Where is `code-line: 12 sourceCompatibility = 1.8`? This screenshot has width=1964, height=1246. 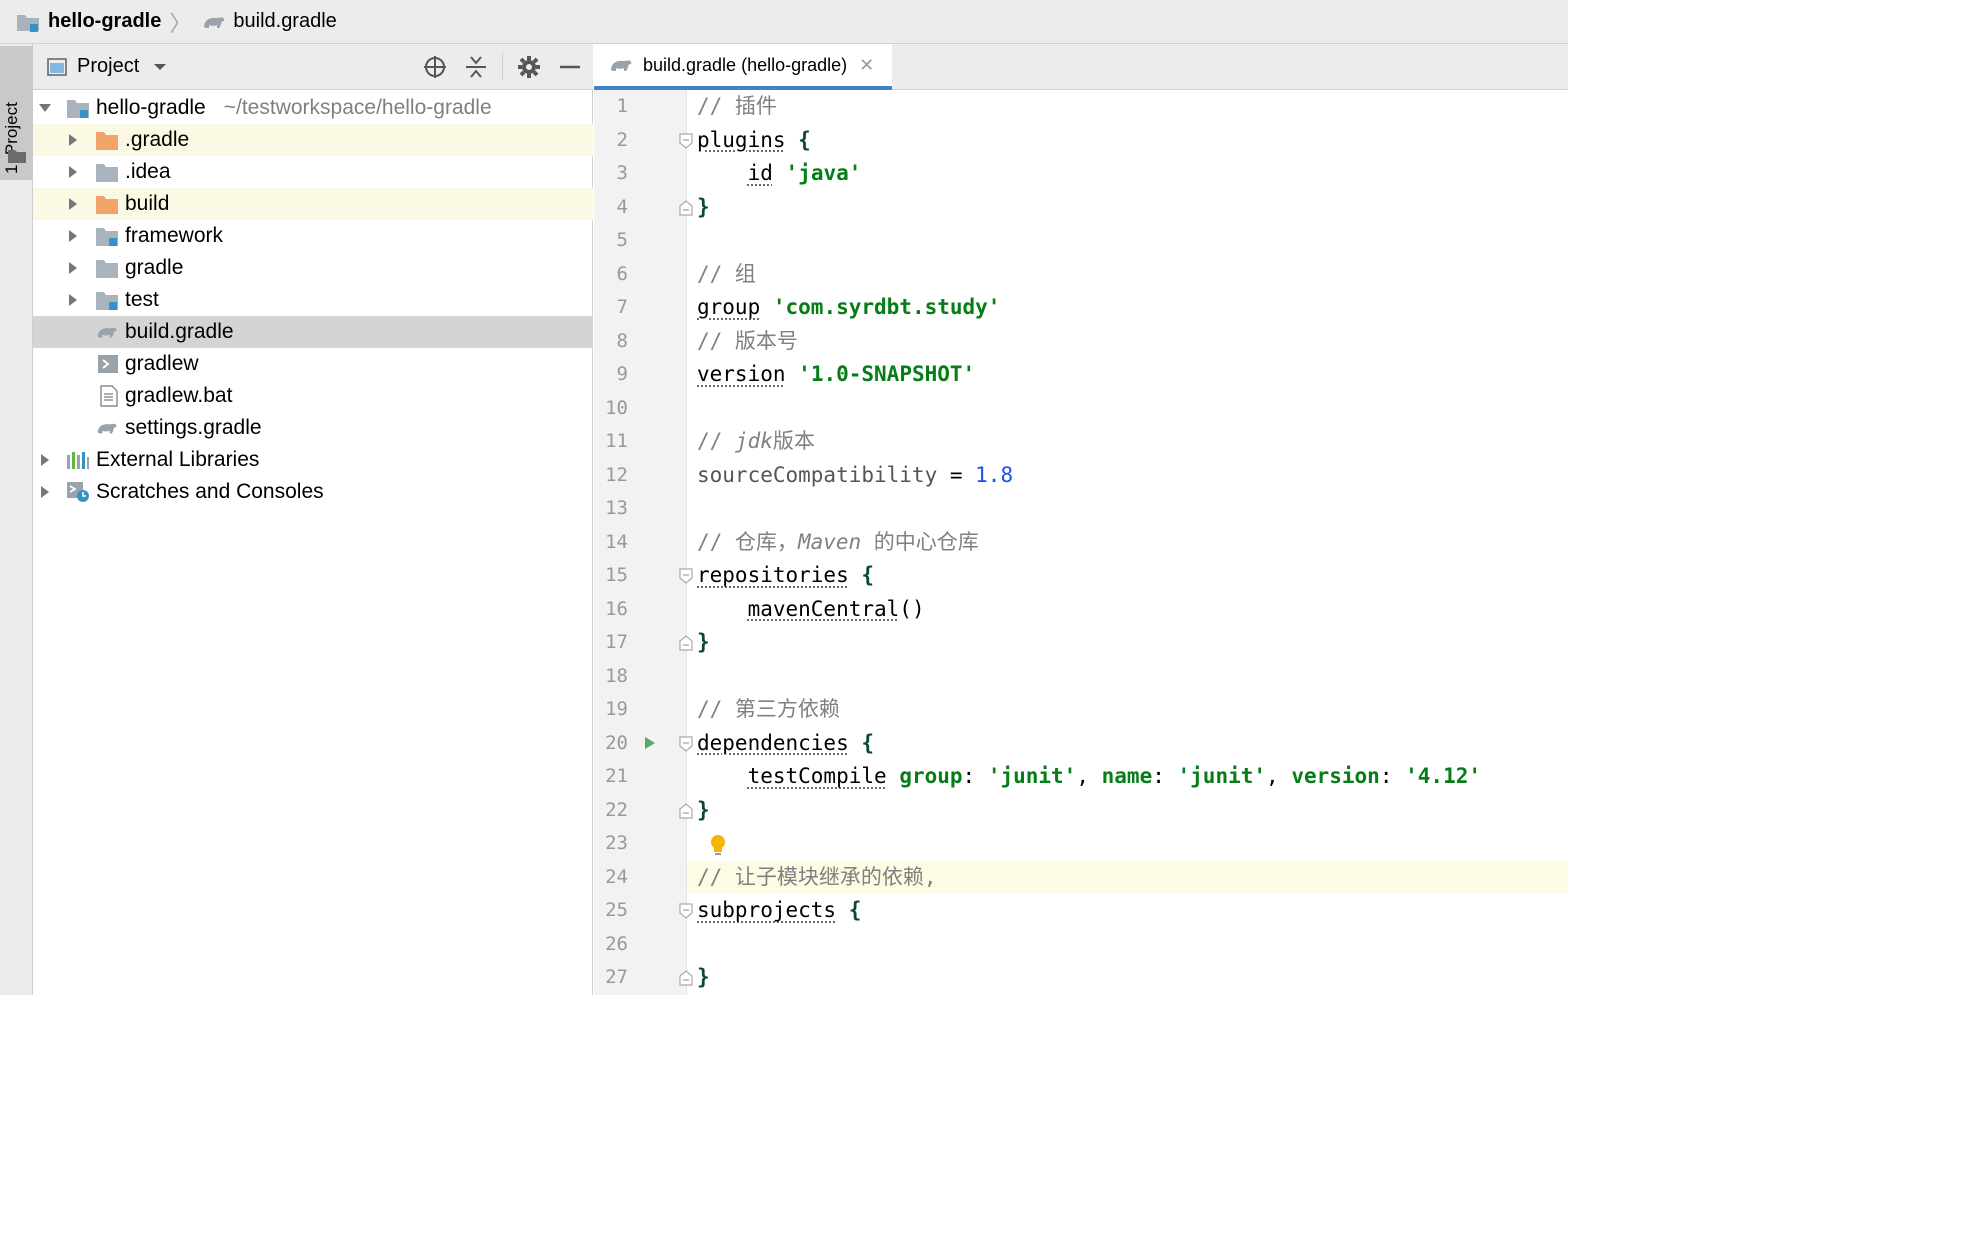 code-line: 12 sourceCompatibility = 1.8 is located at coordinates (1081, 475).